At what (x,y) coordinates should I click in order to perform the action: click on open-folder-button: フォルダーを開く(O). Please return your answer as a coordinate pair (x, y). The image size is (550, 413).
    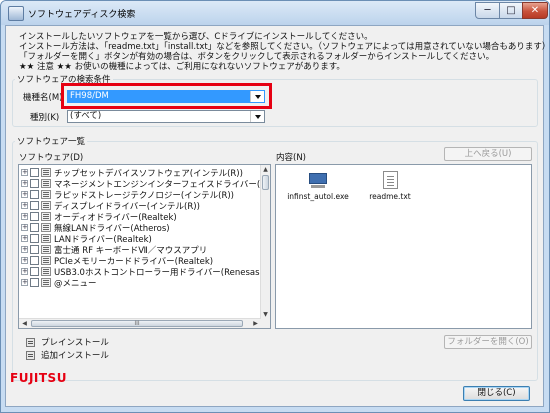
    Looking at the image, I should click on (488, 342).